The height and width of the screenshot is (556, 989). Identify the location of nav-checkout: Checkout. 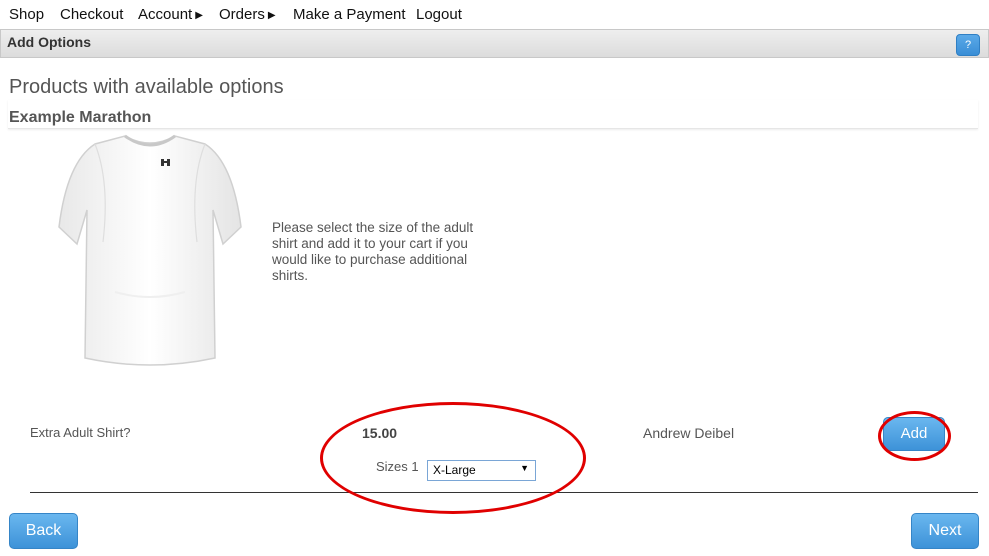
(91, 14).